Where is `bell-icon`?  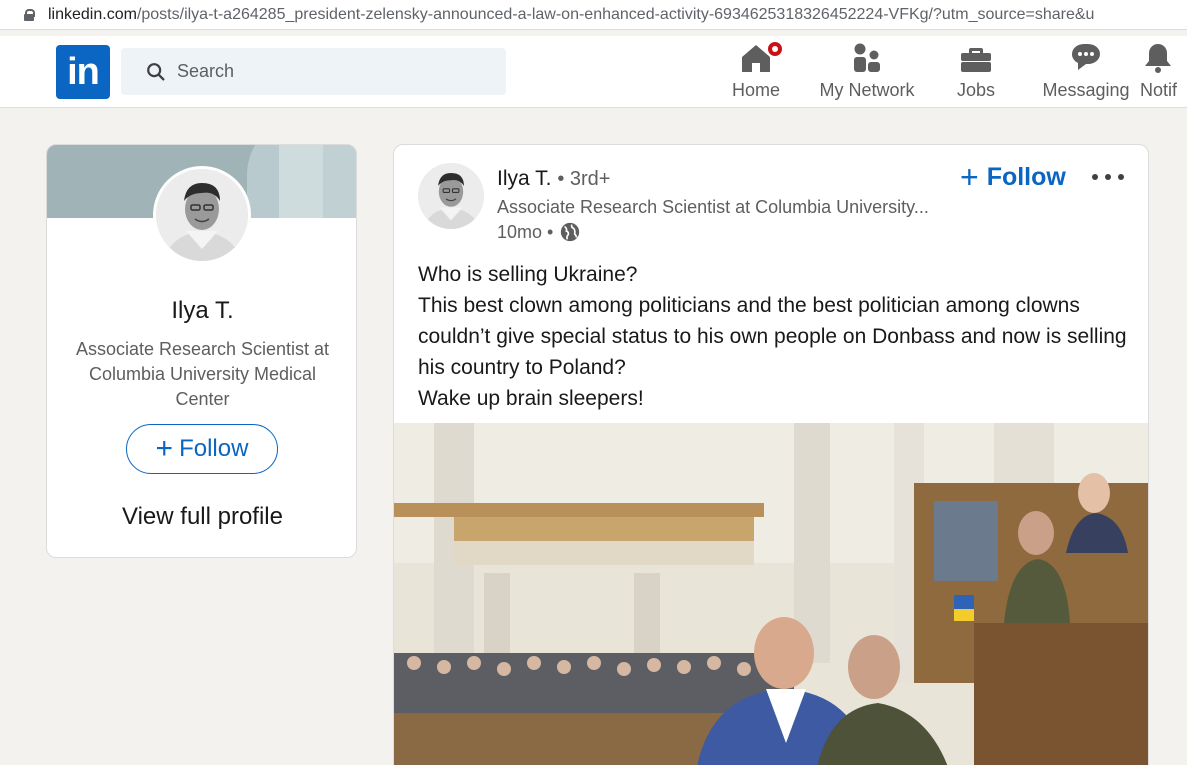
bell-icon is located at coordinates (1158, 58).